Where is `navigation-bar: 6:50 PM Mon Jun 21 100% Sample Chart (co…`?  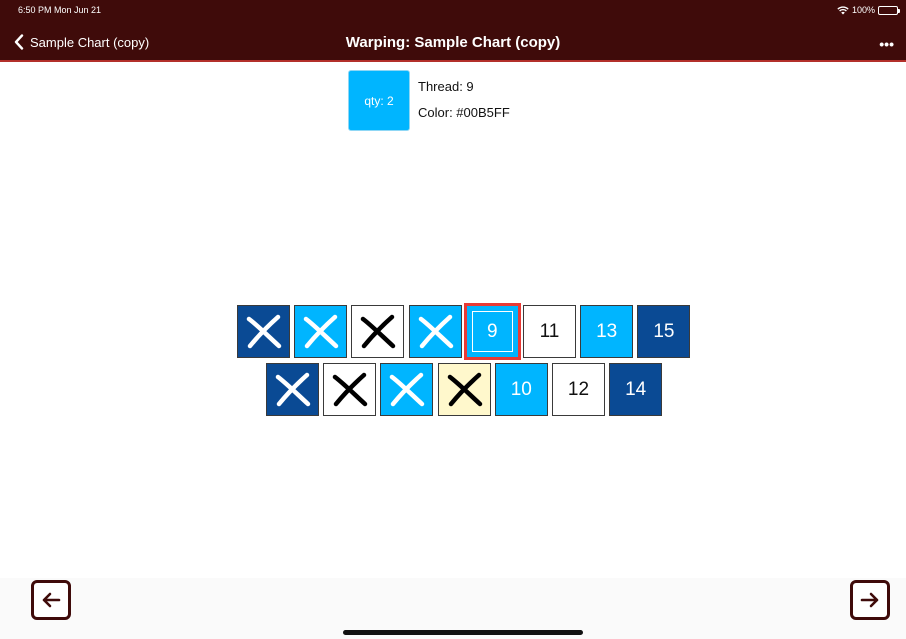 navigation-bar: 6:50 PM Mon Jun 21 100% Sample Chart (co… is located at coordinates (453, 31).